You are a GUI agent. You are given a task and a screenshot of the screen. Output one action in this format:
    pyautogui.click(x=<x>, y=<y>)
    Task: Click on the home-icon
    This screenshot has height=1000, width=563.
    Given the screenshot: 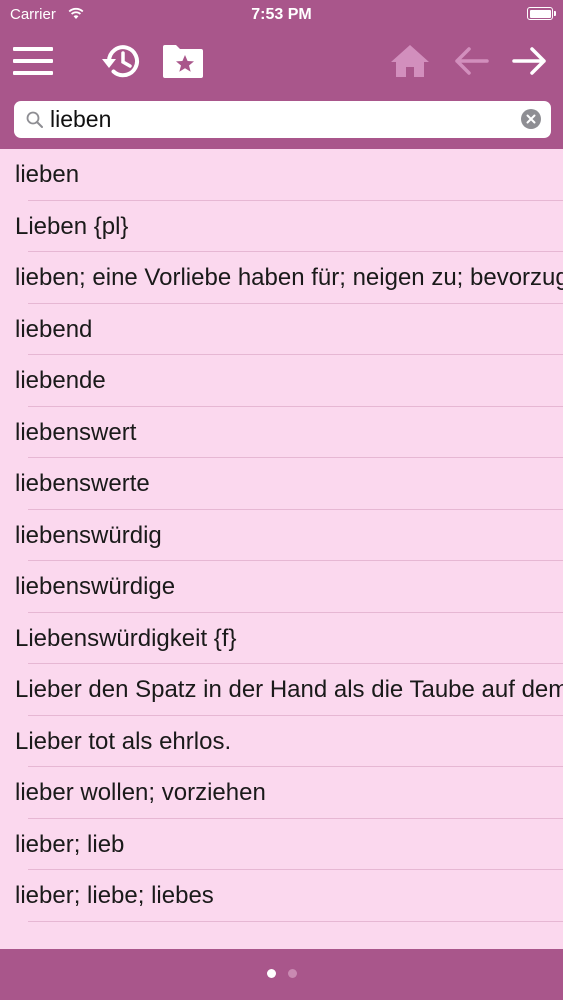 What is the action you would take?
    pyautogui.click(x=410, y=61)
    